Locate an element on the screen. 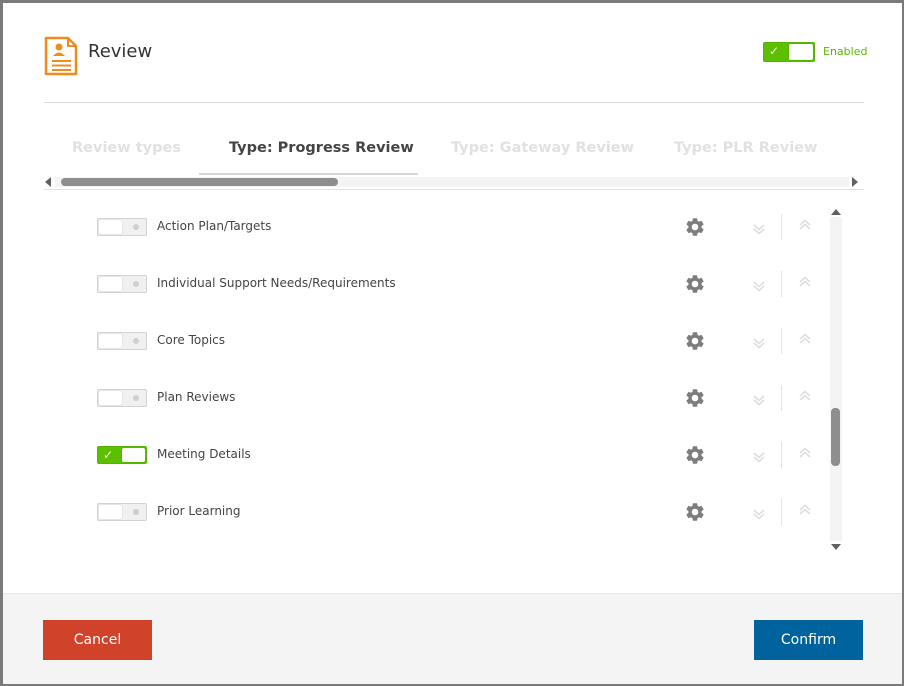 This screenshot has height=686, width=904. section-label: Action Plan/Targets is located at coordinates (214, 226).